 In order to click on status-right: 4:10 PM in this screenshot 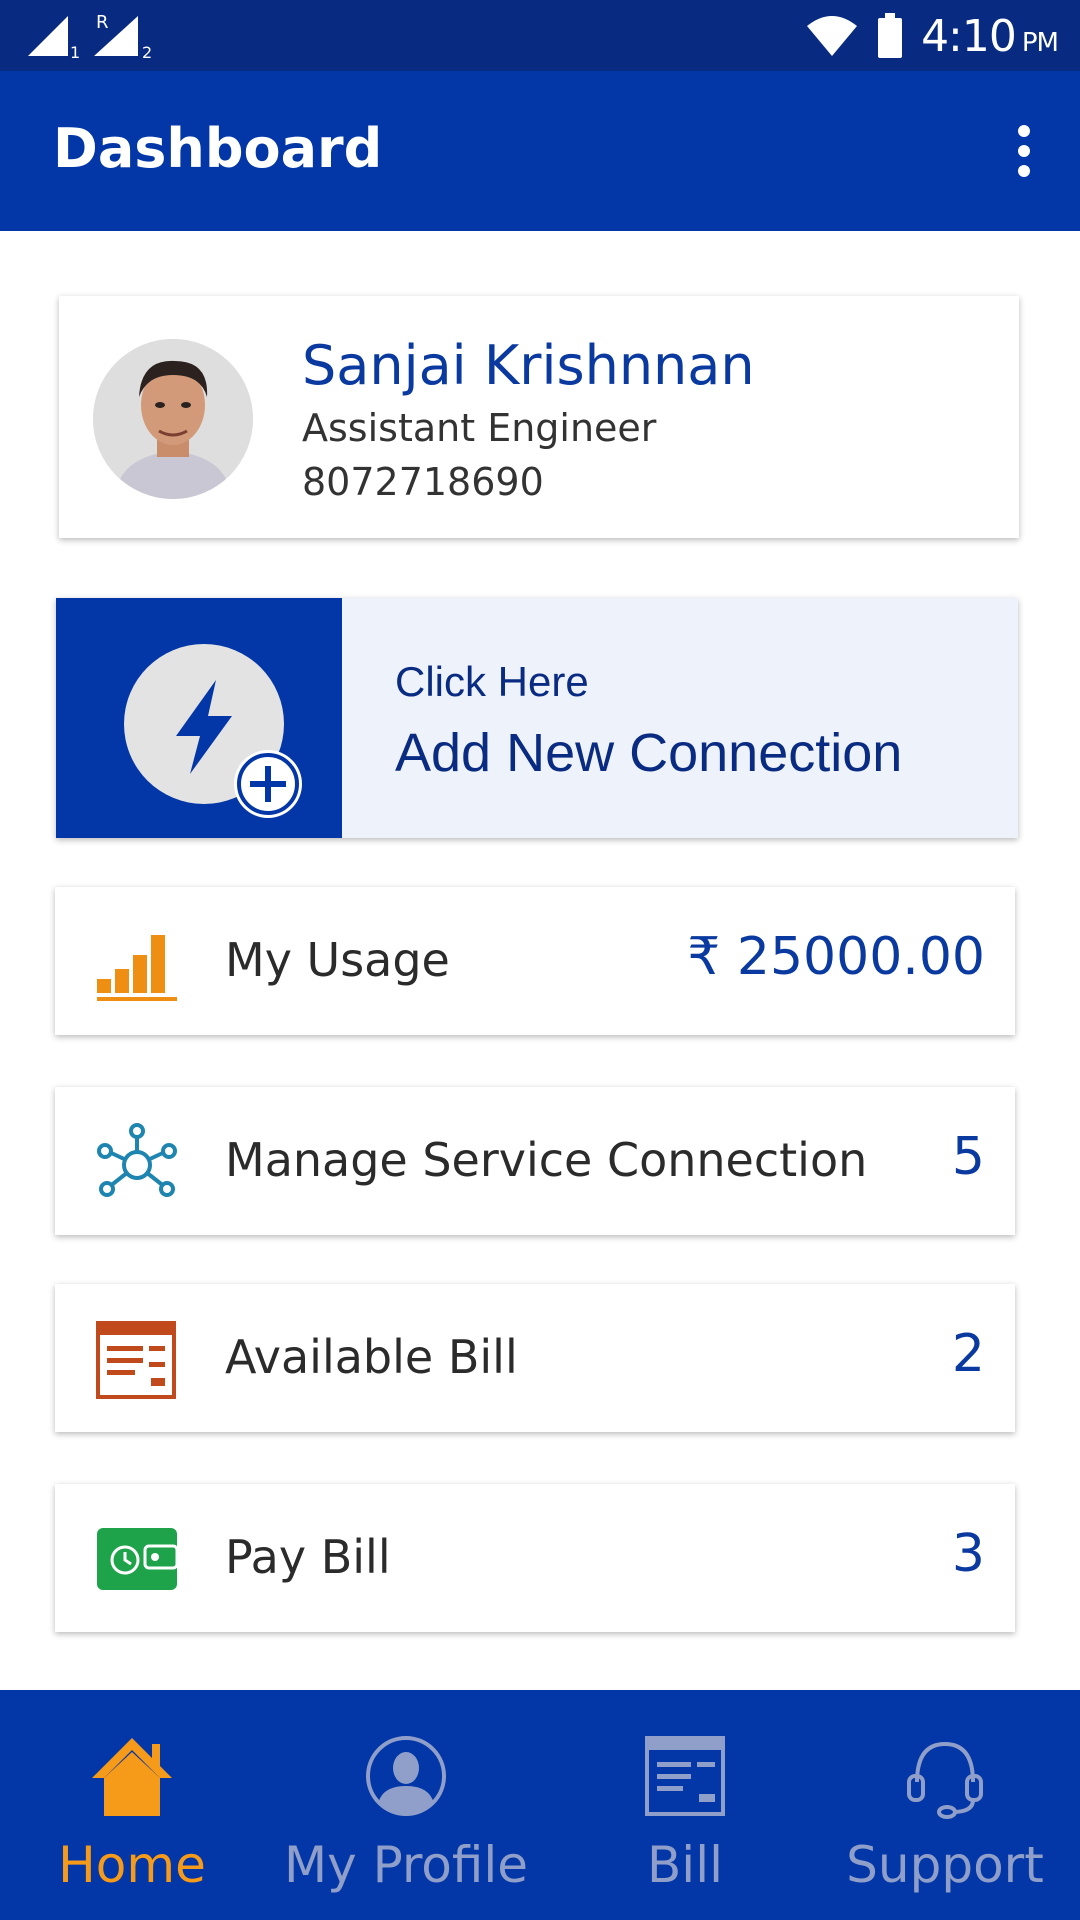, I will do `click(932, 36)`.